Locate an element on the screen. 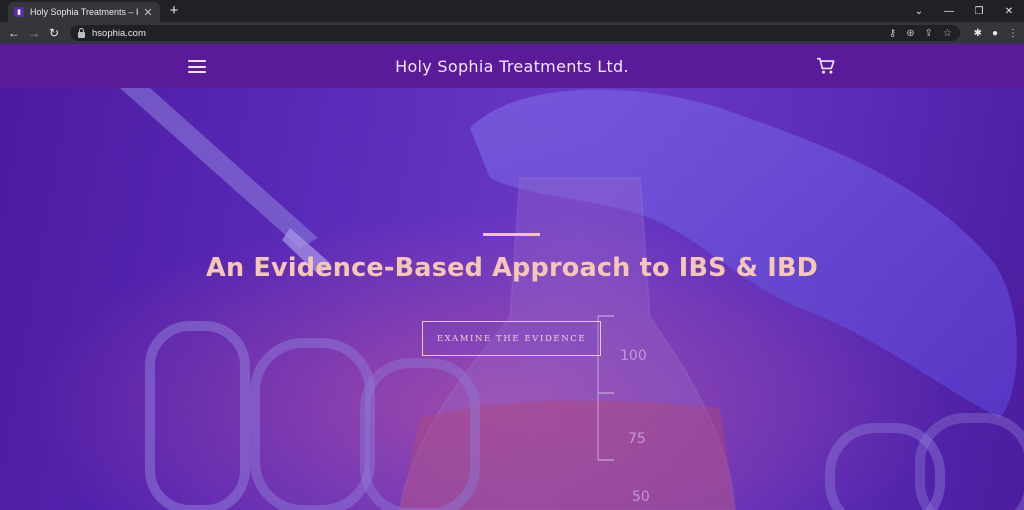 Image resolution: width=1024 pixels, height=510 pixels. close-window-button: ✕ is located at coordinates (1009, 11).